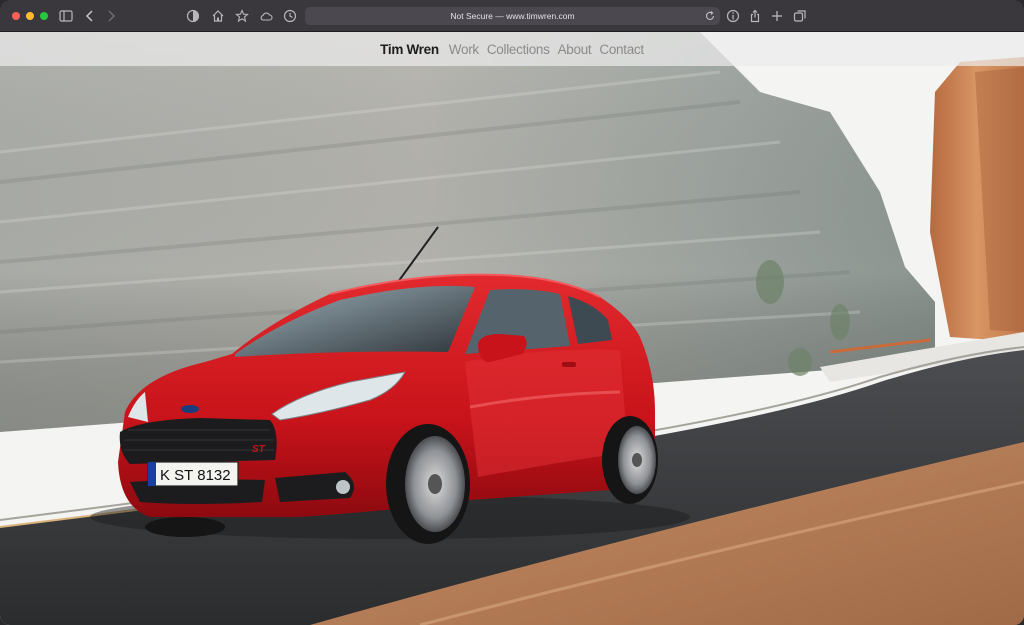 Image resolution: width=1024 pixels, height=625 pixels. Describe the element at coordinates (464, 49) in the screenshot. I see `nav-link-work: Work` at that location.